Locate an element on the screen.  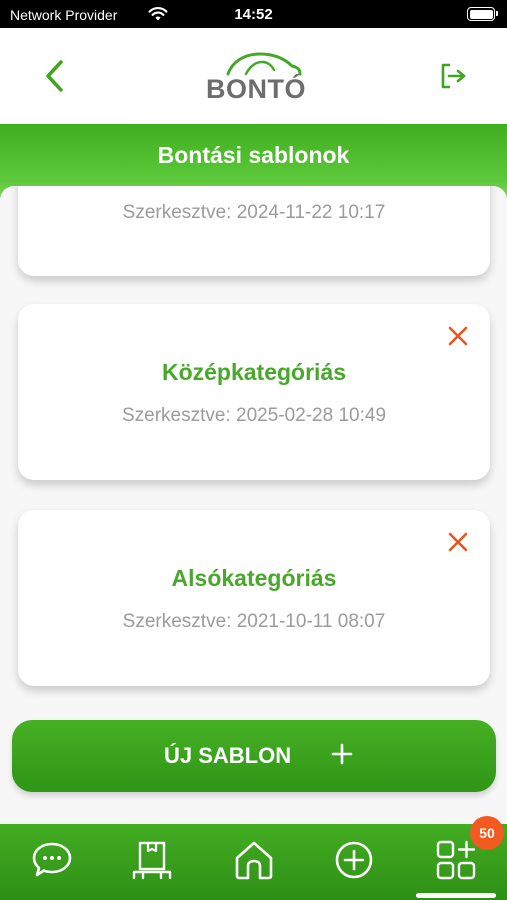
template-card: Szerkesztve: 2024-11-22 10:17 is located at coordinates (254, 231).